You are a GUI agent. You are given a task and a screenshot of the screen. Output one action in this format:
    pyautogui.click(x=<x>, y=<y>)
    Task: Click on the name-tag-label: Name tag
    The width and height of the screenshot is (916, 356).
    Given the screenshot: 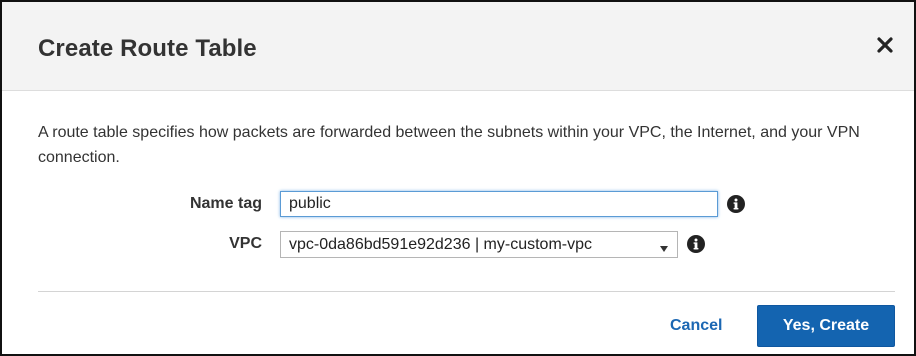 What is the action you would take?
    pyautogui.click(x=225, y=203)
    